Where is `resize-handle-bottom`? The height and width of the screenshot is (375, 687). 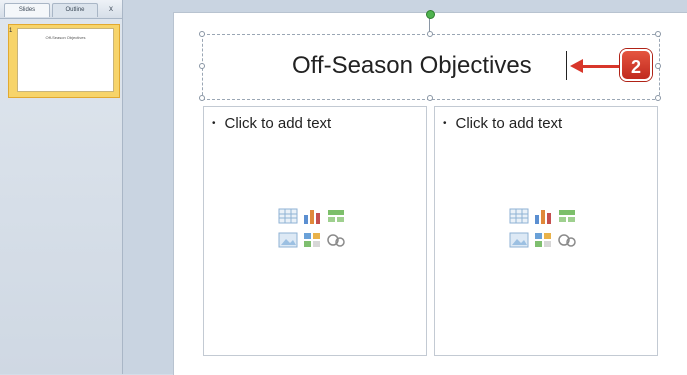 resize-handle-bottom is located at coordinates (430, 98).